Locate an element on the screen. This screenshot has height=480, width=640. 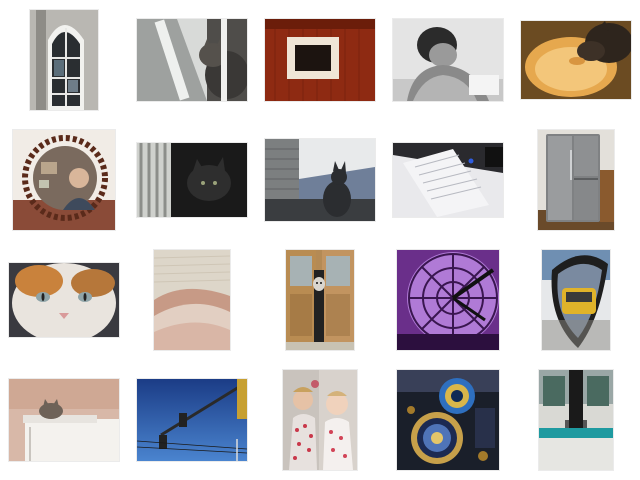
thumbnail-children-mirror is located at coordinates (320, 420).